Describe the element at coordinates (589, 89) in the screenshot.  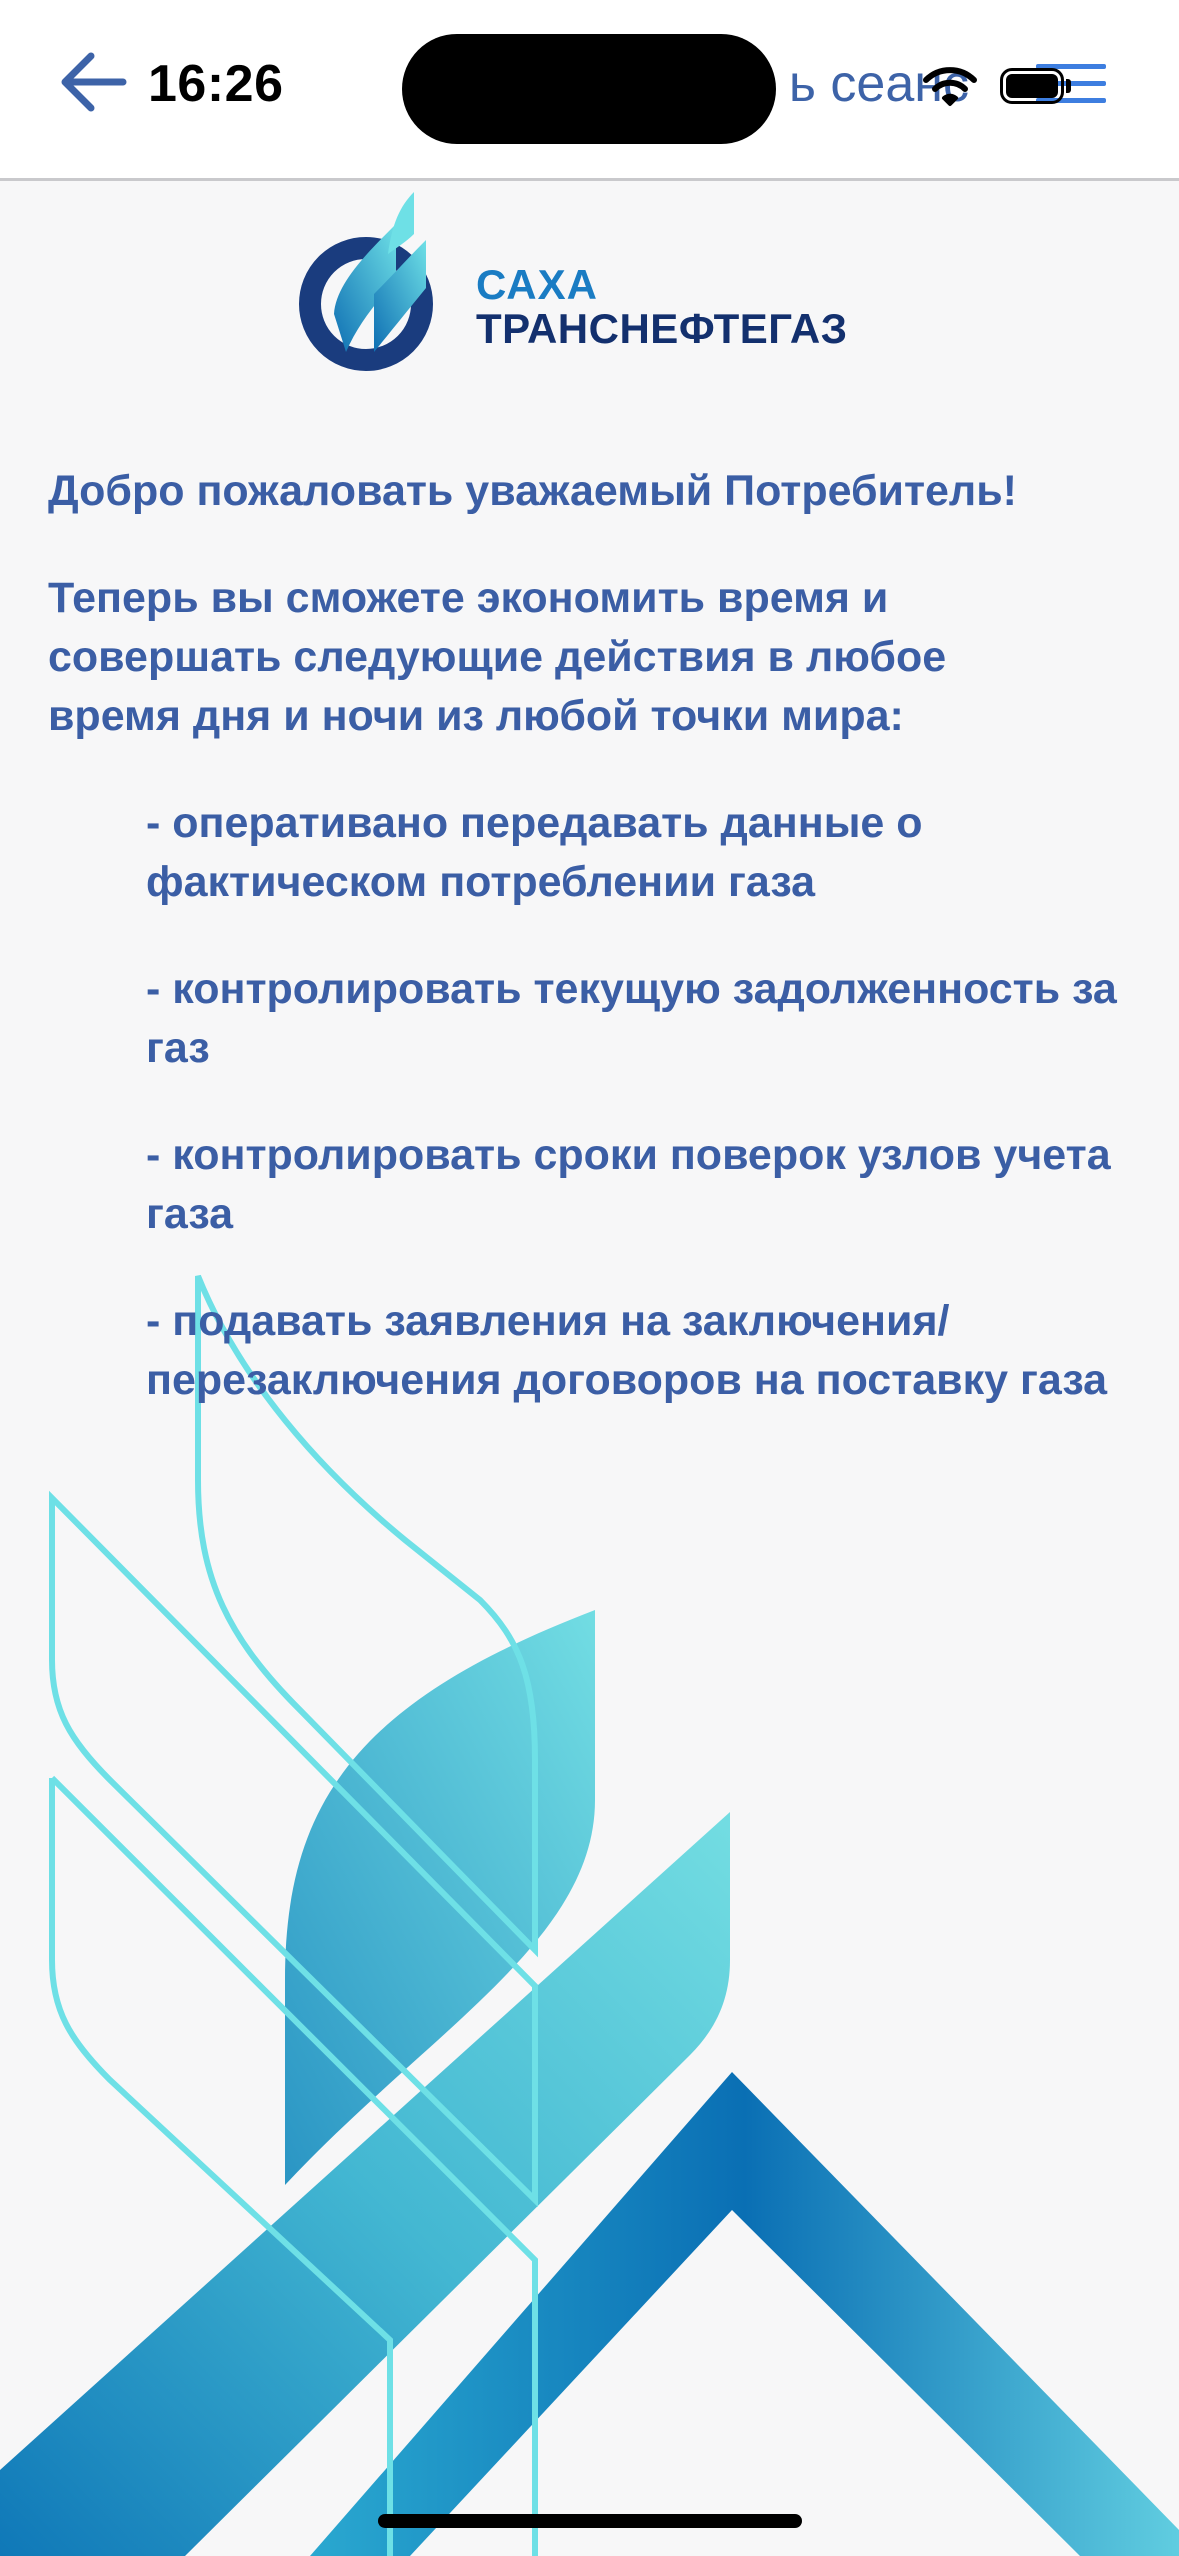
I see `dynamic-island` at that location.